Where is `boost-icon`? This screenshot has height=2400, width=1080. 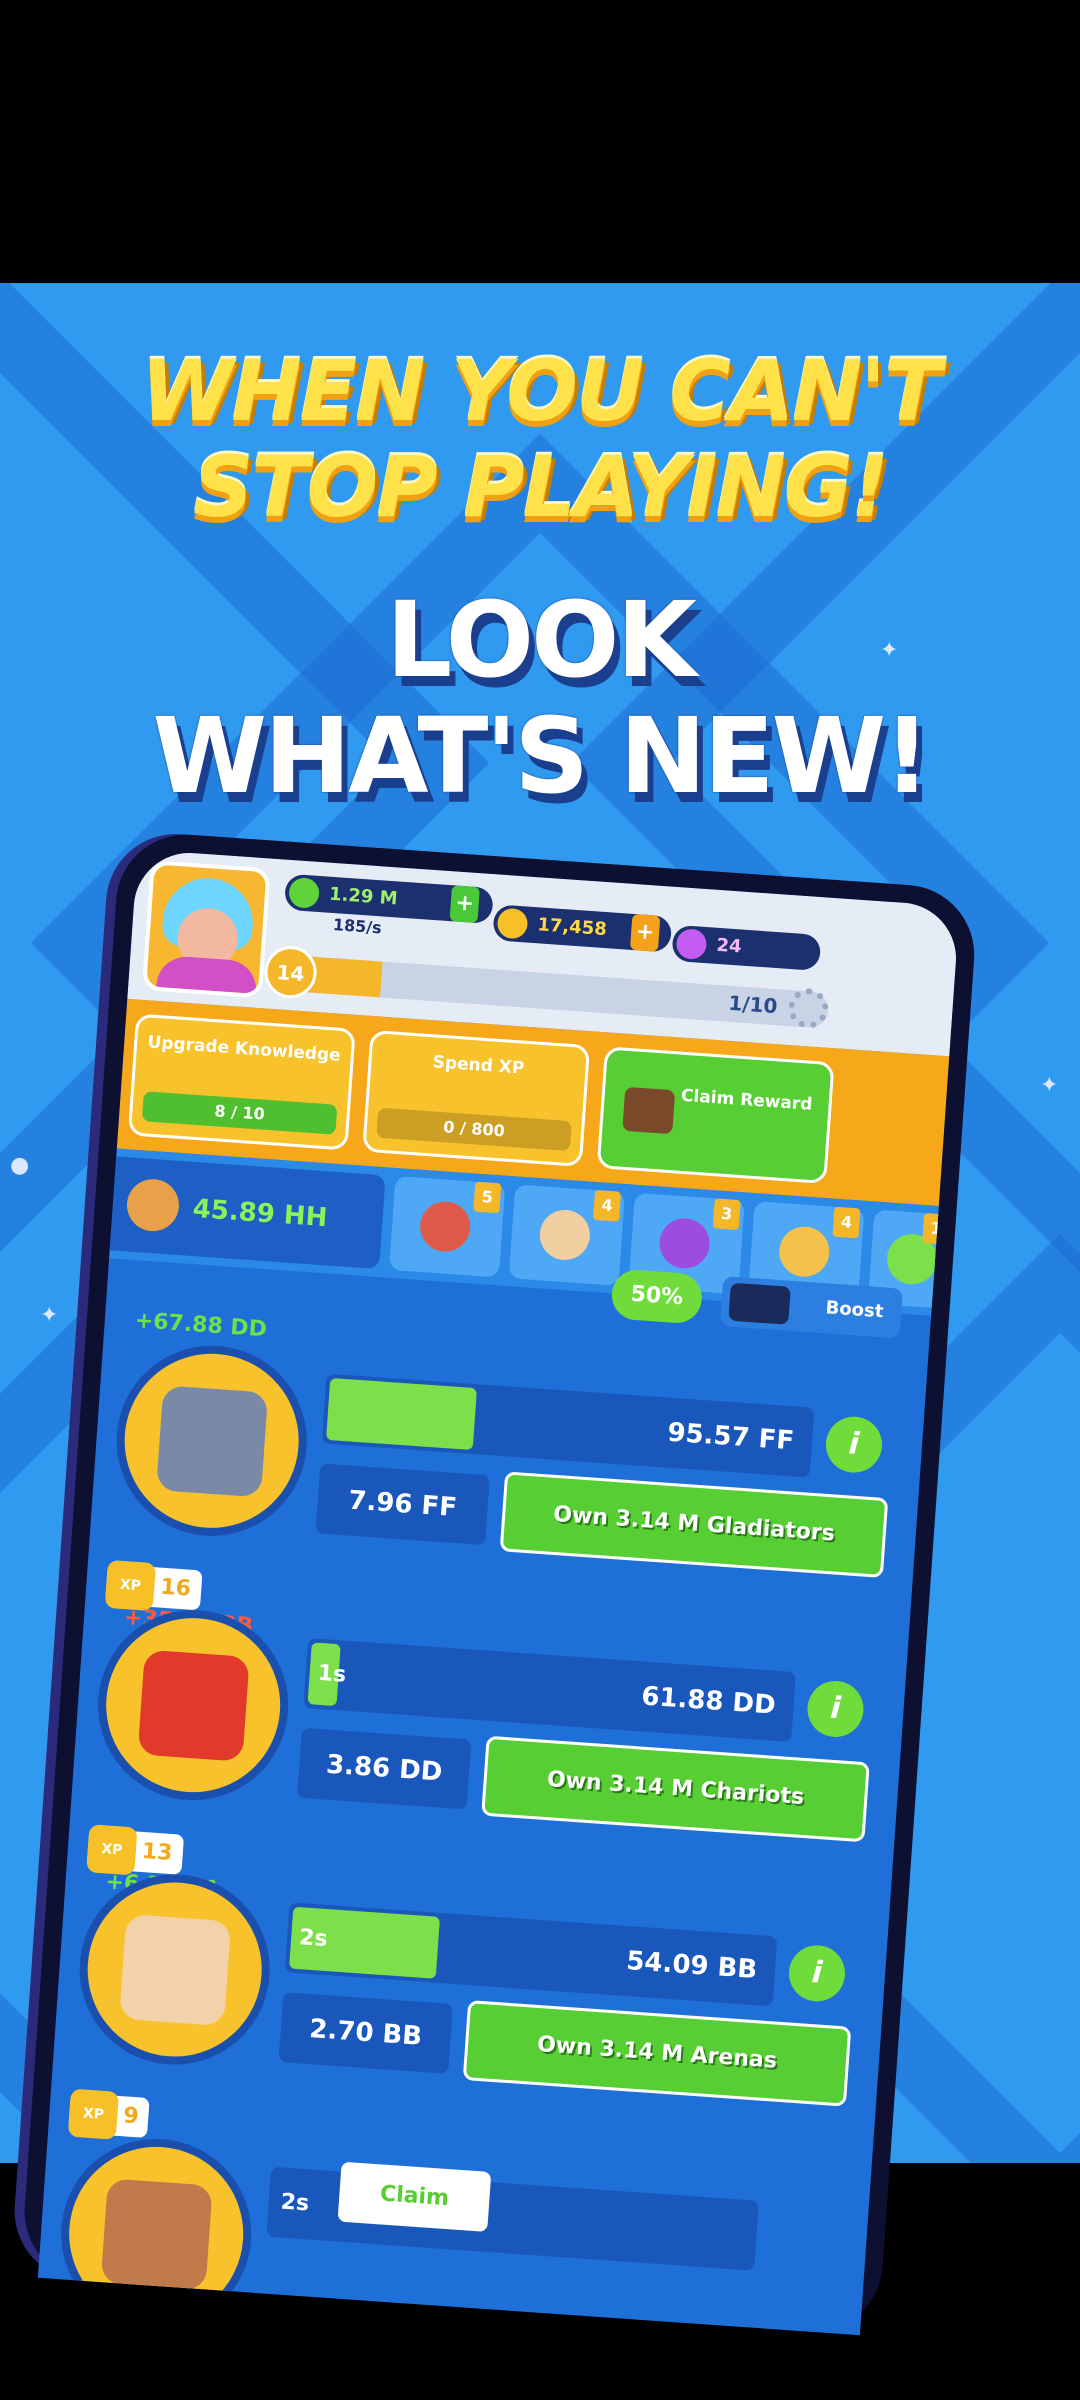
boost-icon is located at coordinates (759, 1303).